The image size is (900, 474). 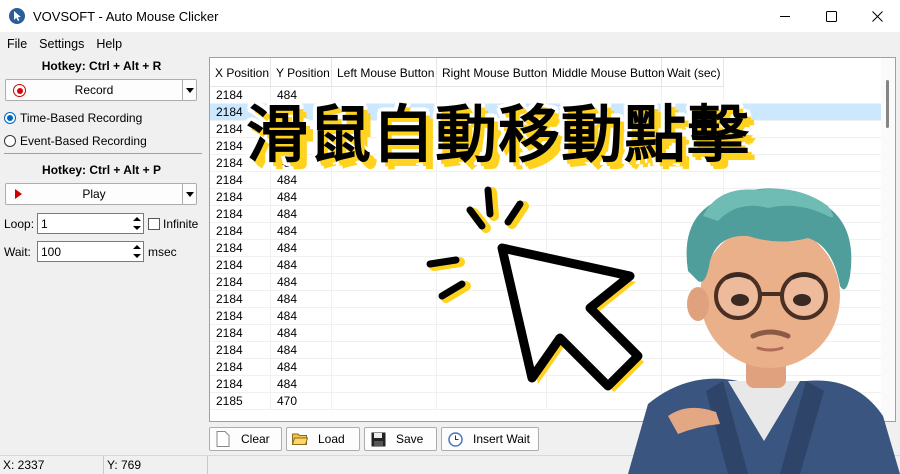 I want to click on wait-stepper, so click(x=136, y=251).